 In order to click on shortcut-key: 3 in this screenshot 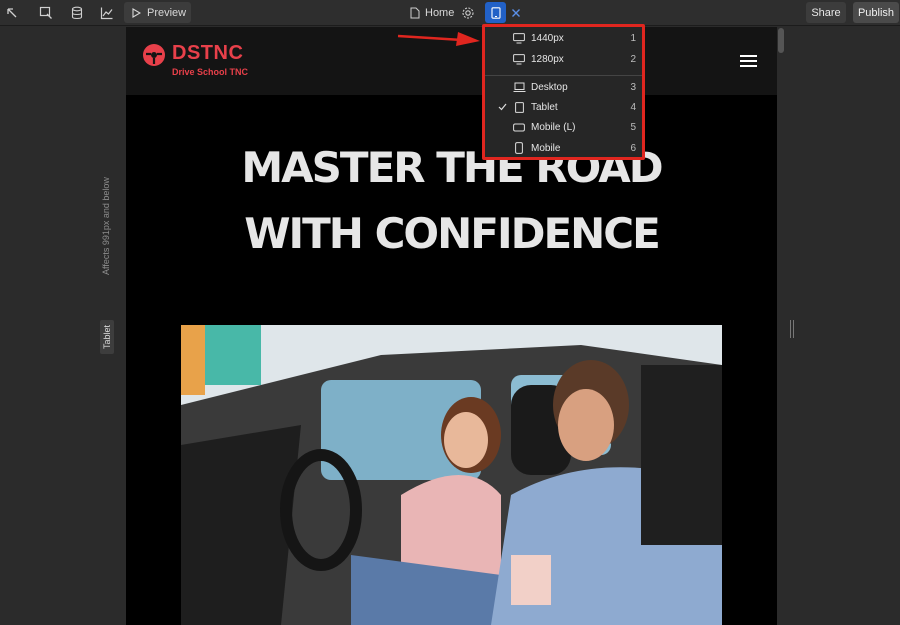, I will do `click(633, 87)`.